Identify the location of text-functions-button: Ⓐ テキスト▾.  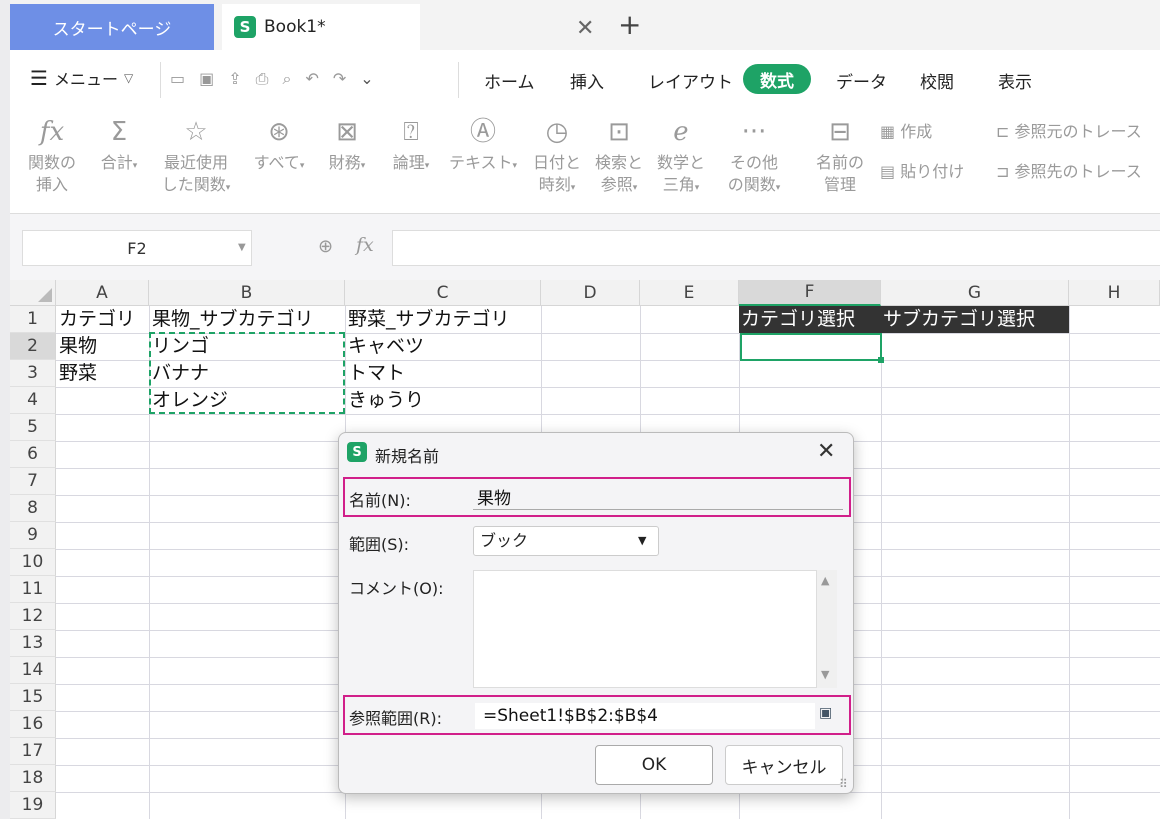
(483, 144).